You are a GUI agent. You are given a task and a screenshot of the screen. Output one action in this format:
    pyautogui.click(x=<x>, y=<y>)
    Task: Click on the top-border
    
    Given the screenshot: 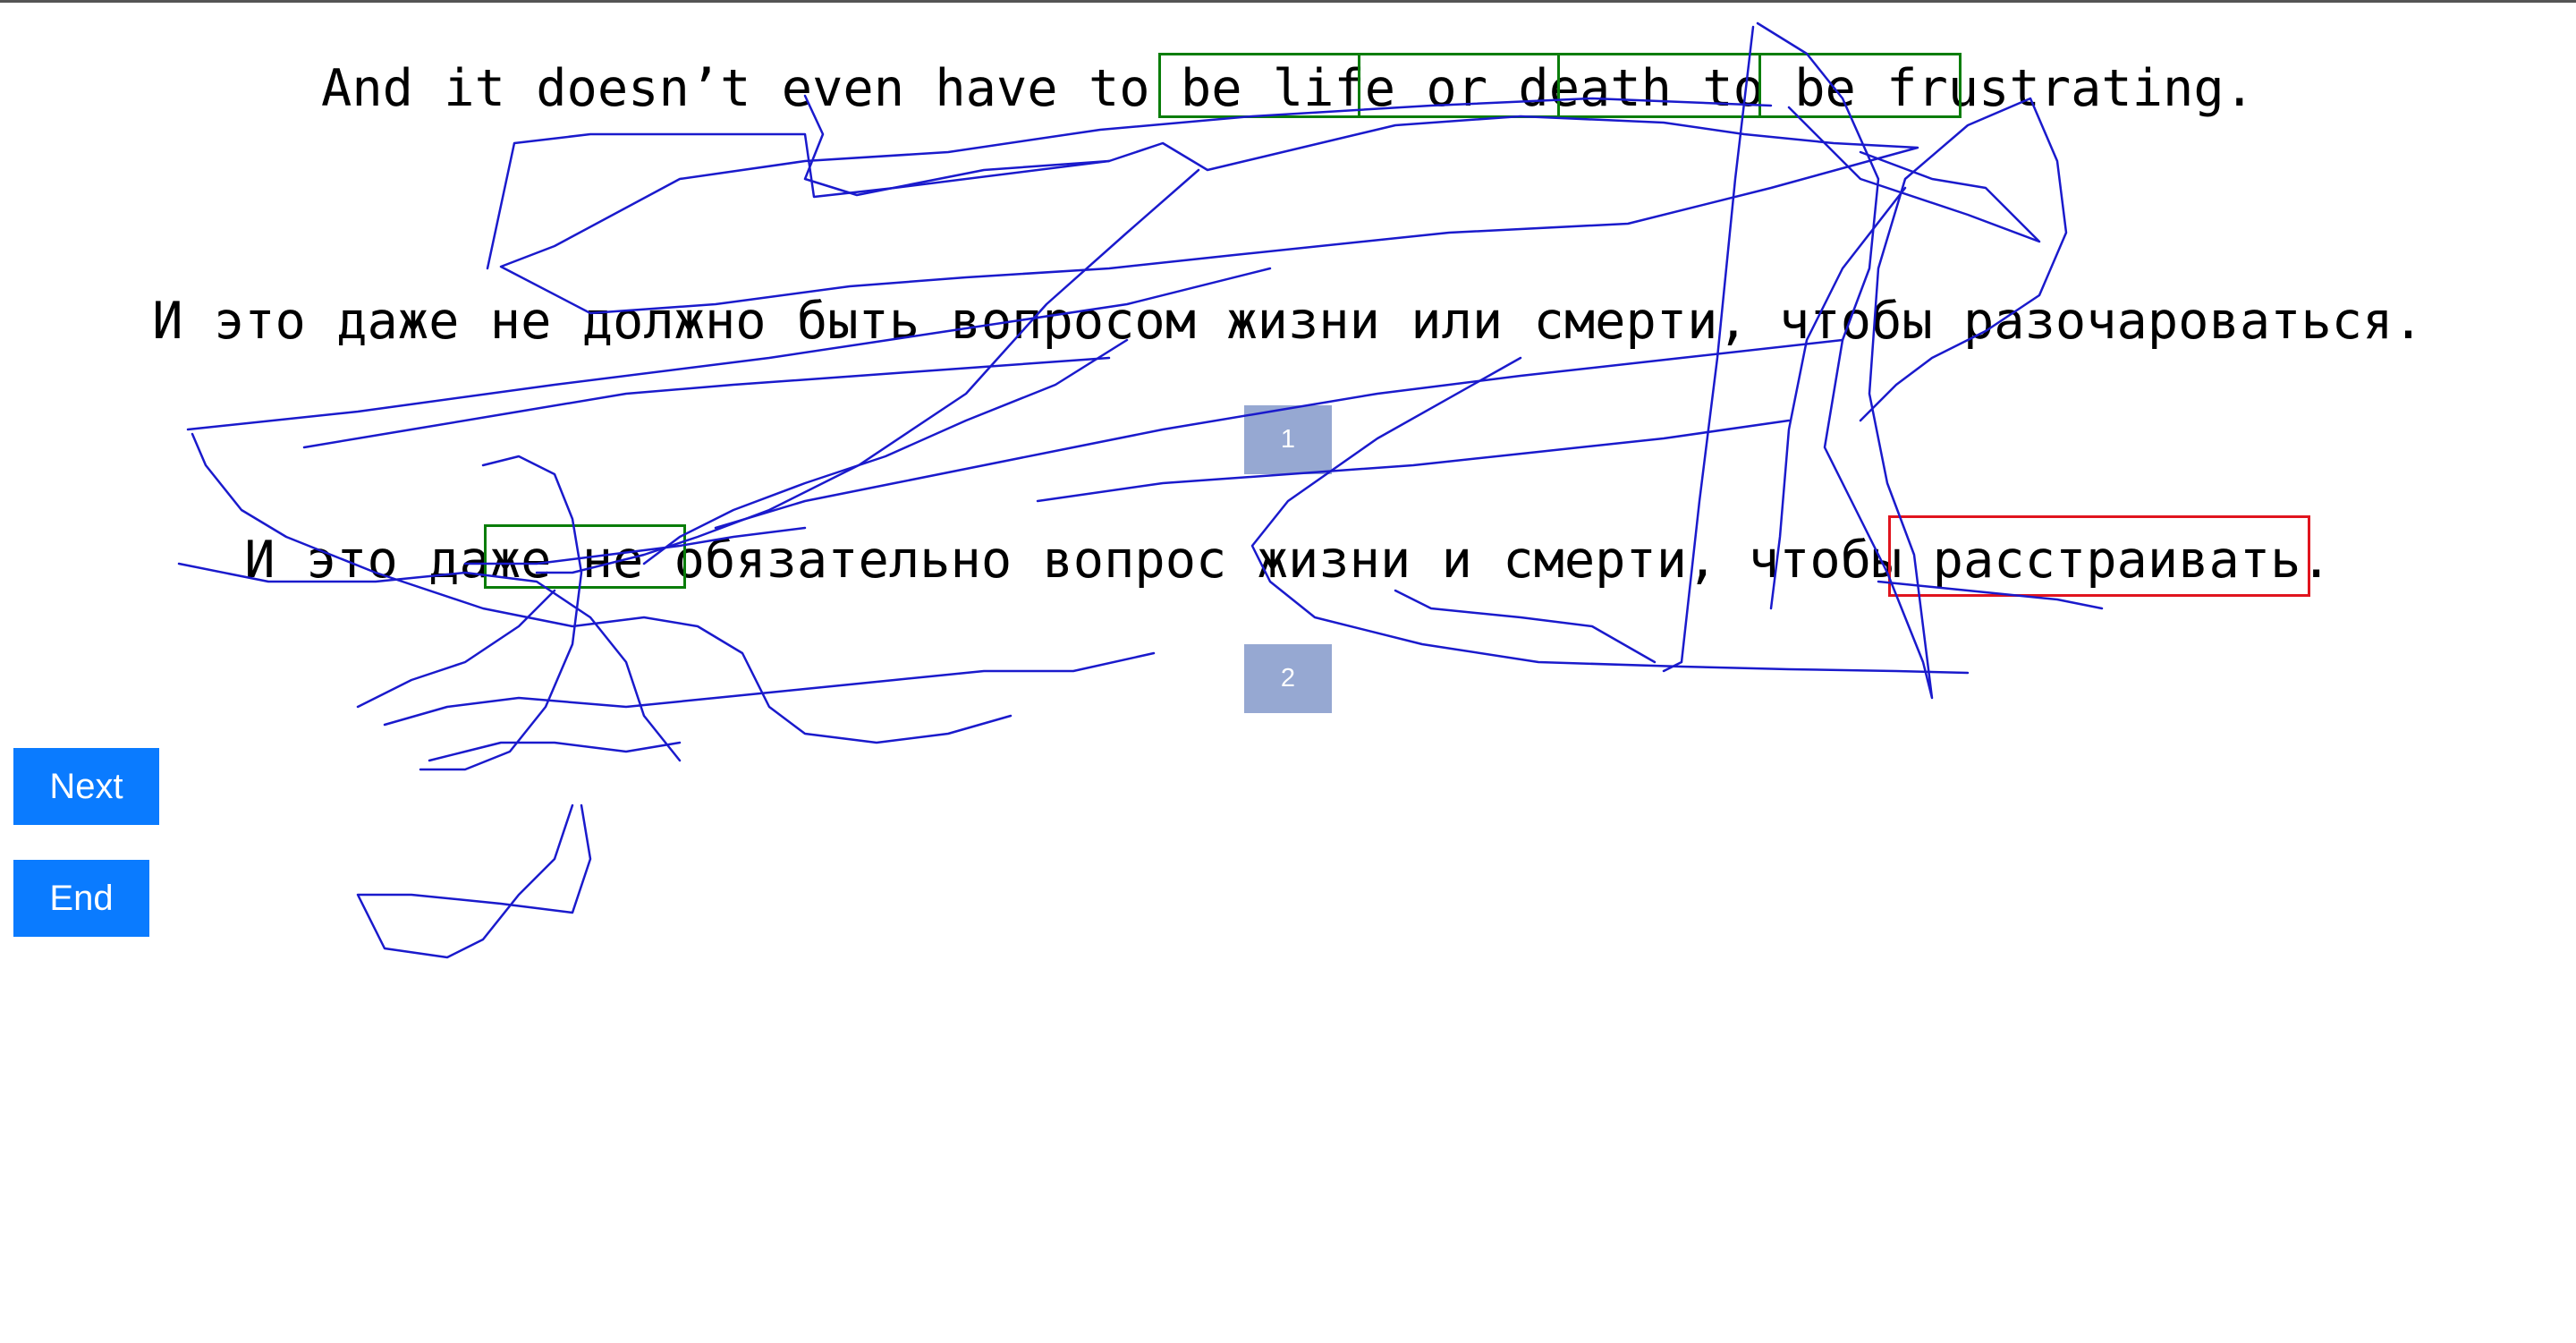 What is the action you would take?
    pyautogui.click(x=1288, y=1)
    